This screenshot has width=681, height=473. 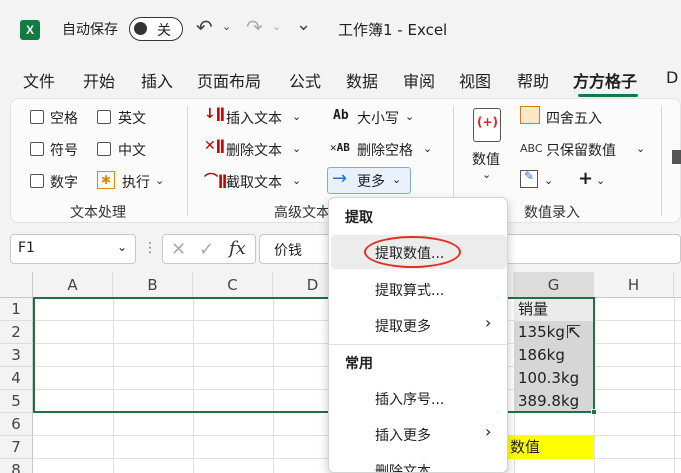 I want to click on extract-text-icon: ⌒ǁ, so click(x=216, y=181).